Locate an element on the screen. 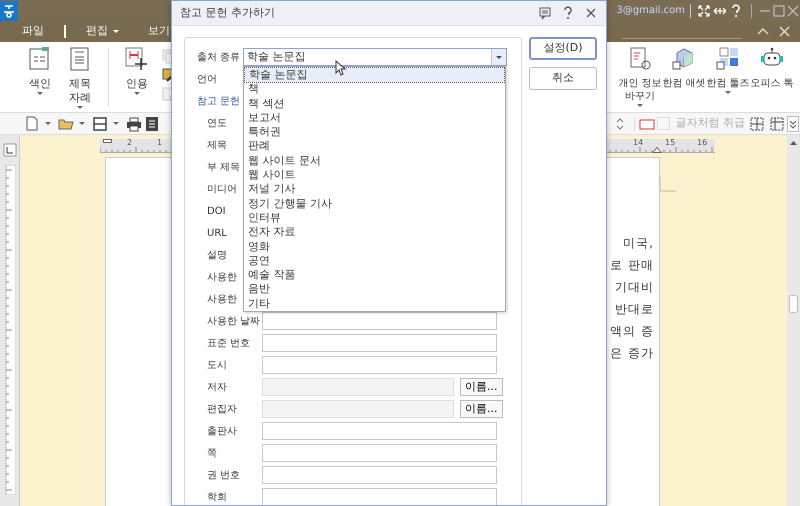  account-email: 3@gmail.com is located at coordinates (650, 11).